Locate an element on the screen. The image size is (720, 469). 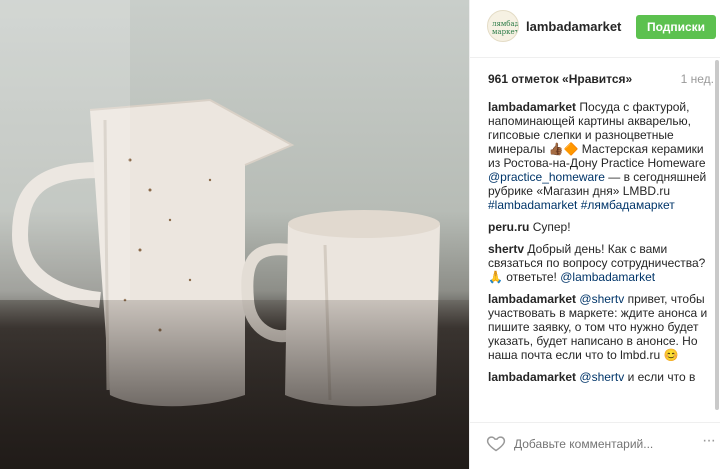
comments-scrollbar is located at coordinates (717, 241).